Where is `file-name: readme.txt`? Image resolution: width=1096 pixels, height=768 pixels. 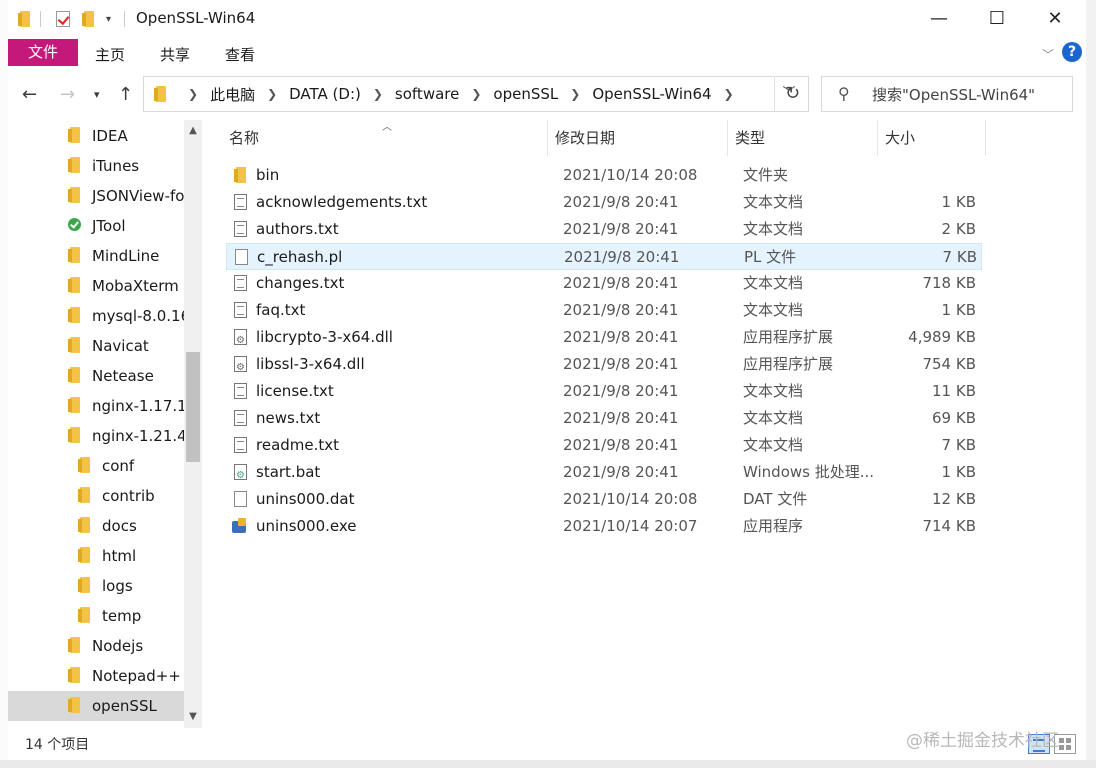 file-name: readme.txt is located at coordinates (298, 445).